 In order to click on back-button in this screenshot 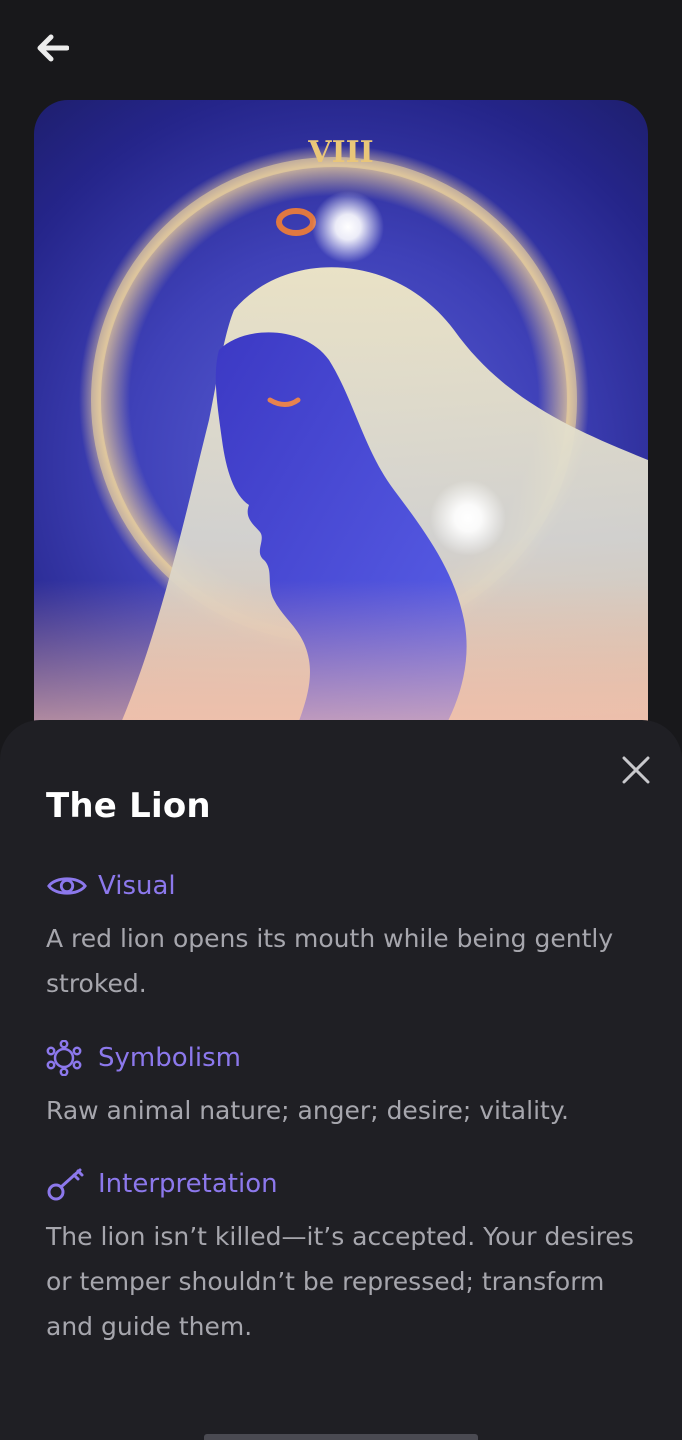, I will do `click(52, 50)`.